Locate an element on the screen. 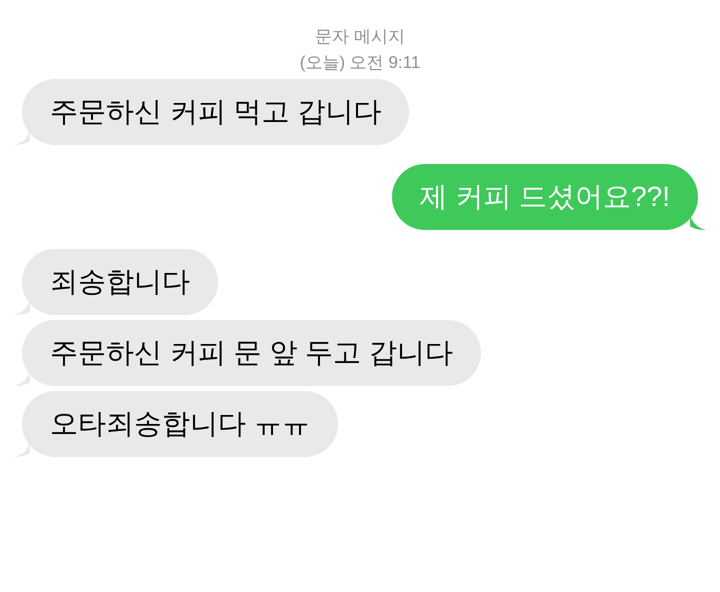  received-message-bubble: 오타죄송합니다 ㅠㅠ is located at coordinates (180, 424).